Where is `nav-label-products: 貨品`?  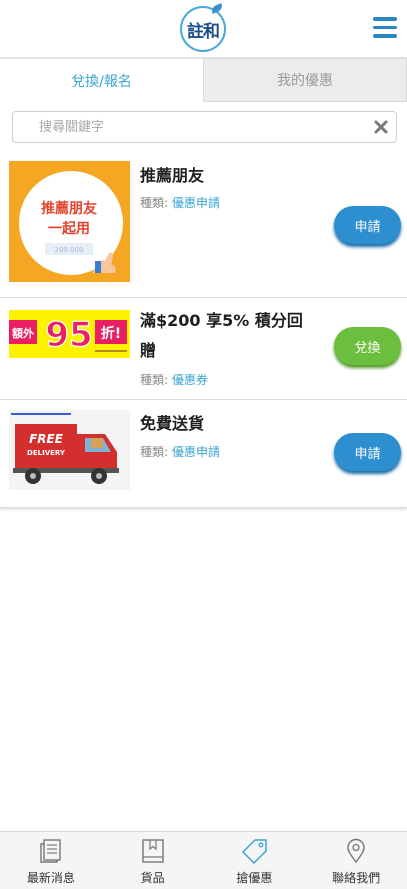 nav-label-products: 貨品 is located at coordinates (152, 878).